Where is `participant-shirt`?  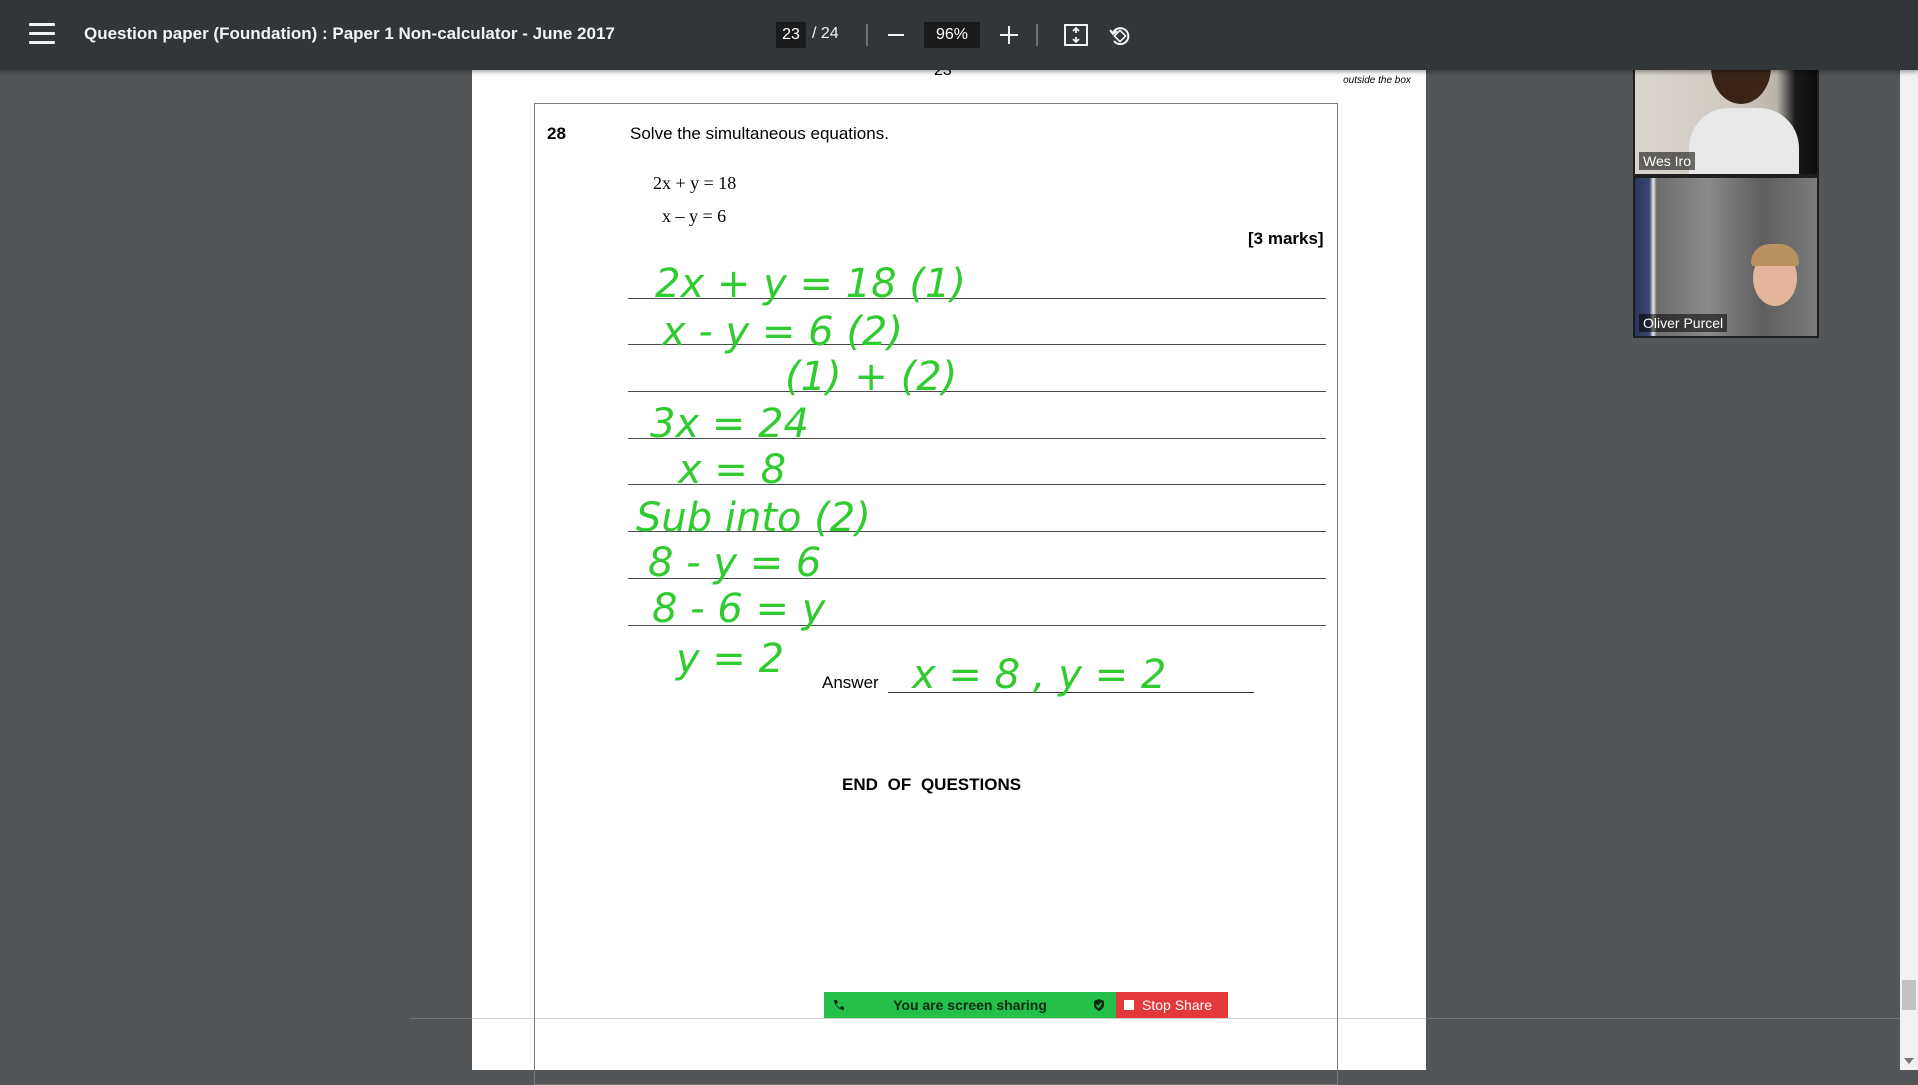
participant-shirt is located at coordinates (1744, 141).